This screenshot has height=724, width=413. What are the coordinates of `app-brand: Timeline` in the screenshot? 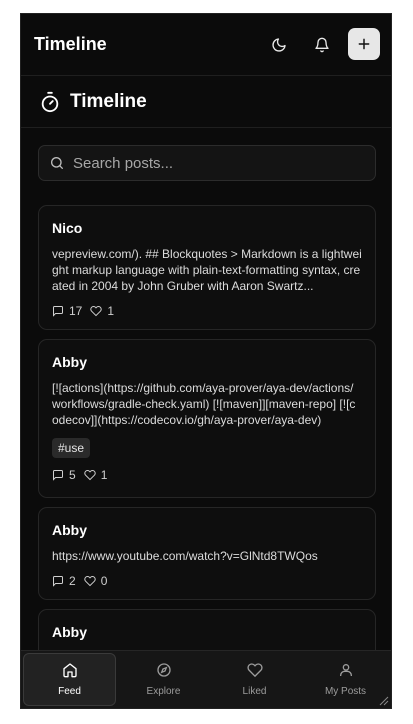 It's located at (70, 44).